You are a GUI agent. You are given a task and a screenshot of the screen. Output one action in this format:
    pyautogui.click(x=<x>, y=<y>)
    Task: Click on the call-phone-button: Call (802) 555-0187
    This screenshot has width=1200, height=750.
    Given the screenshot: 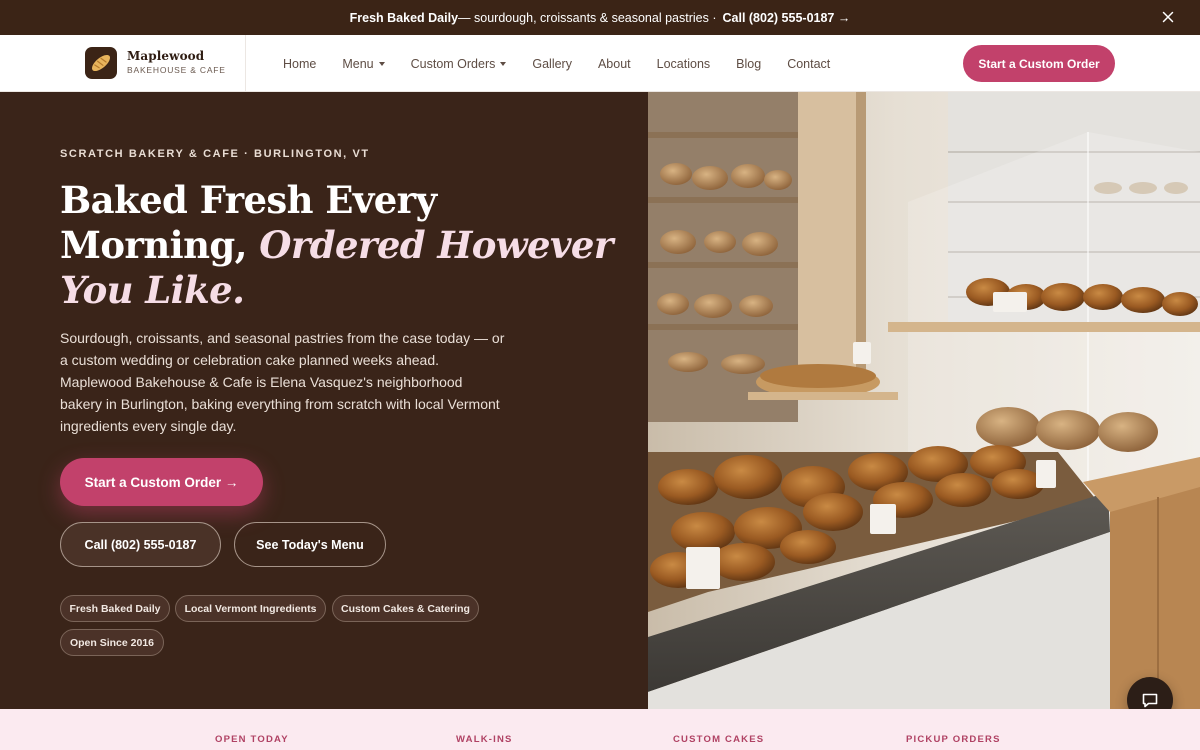 What is the action you would take?
    pyautogui.click(x=140, y=544)
    